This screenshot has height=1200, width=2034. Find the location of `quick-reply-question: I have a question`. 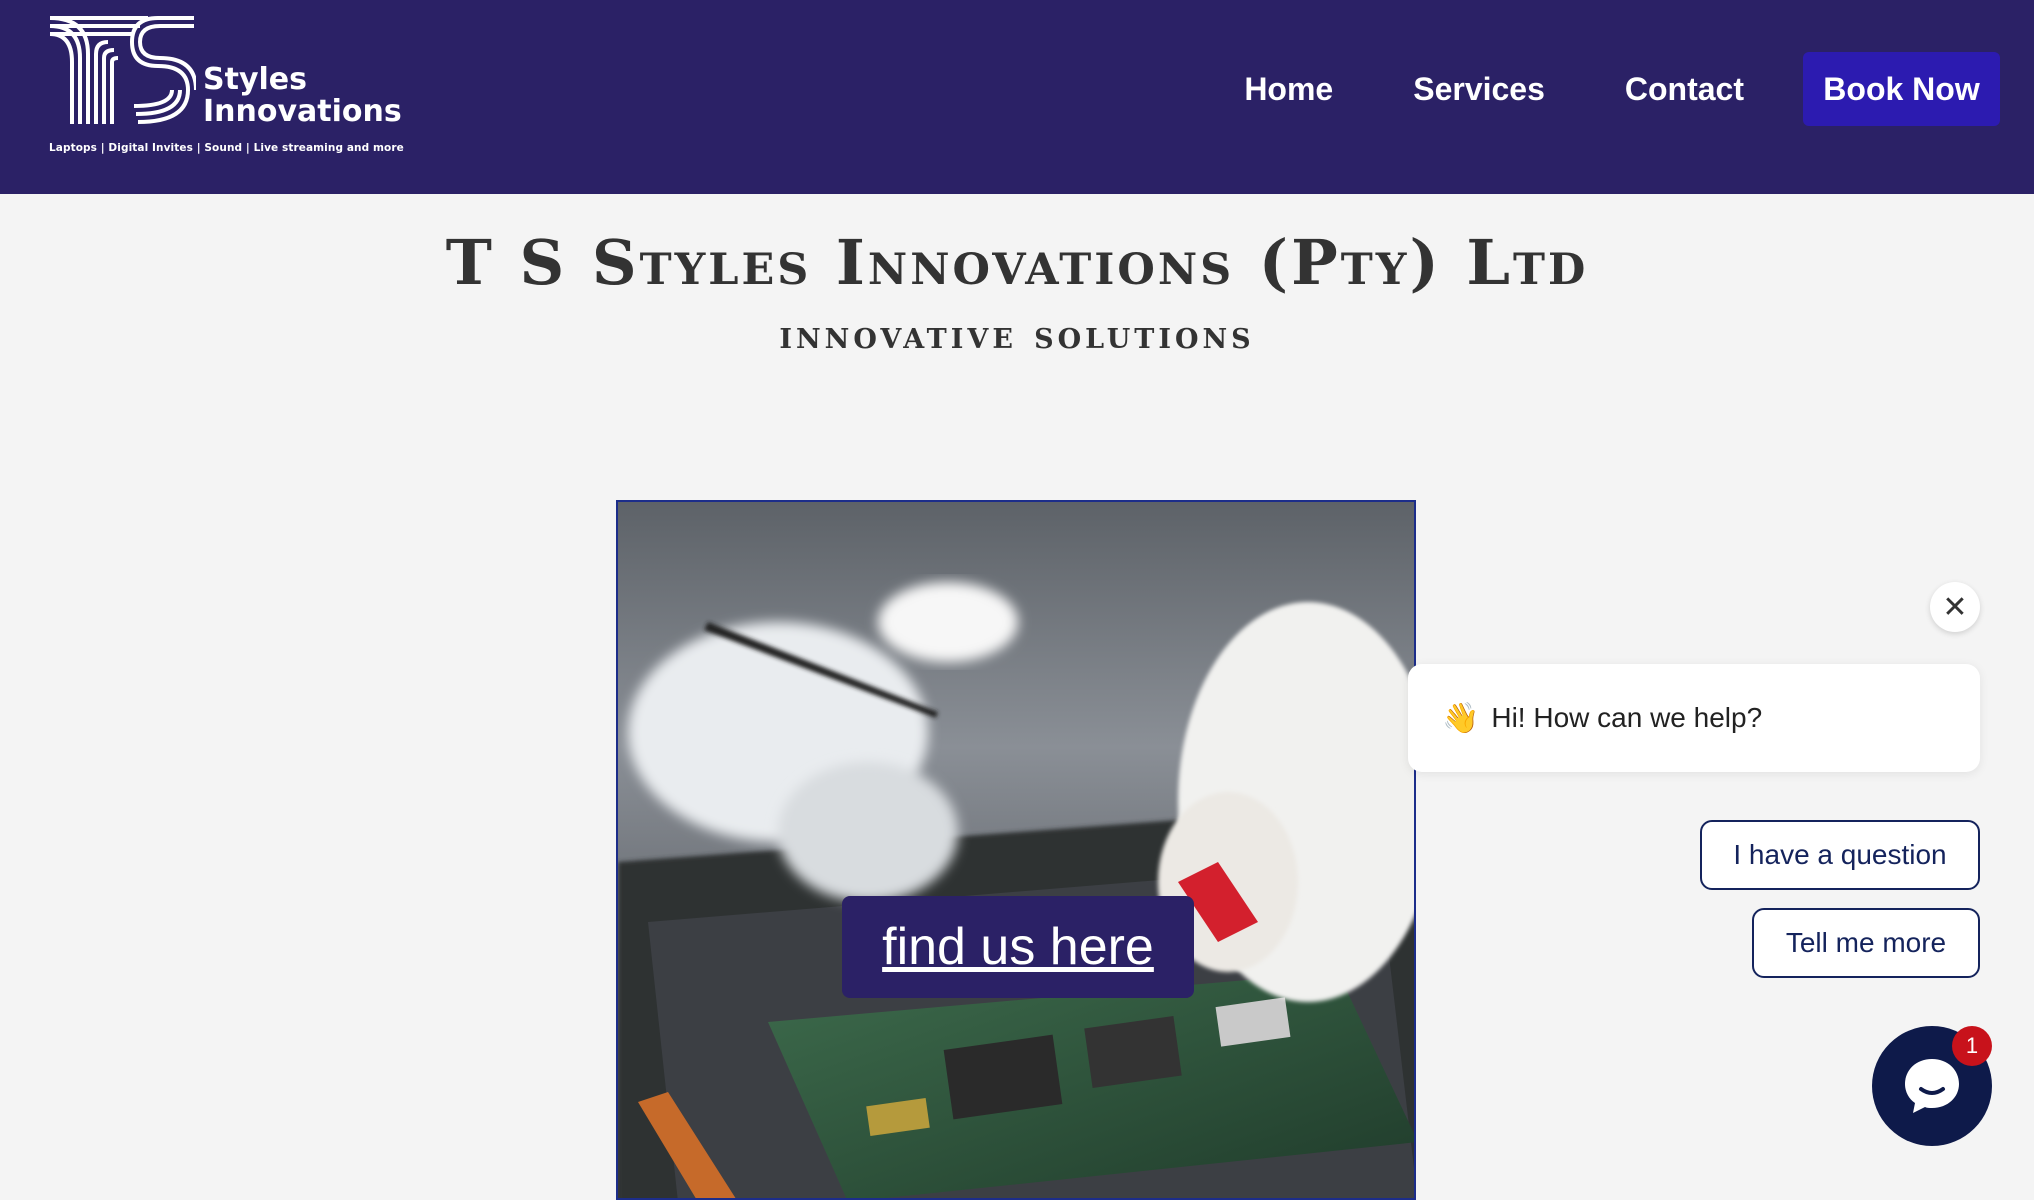

quick-reply-question: I have a question is located at coordinates (1840, 855).